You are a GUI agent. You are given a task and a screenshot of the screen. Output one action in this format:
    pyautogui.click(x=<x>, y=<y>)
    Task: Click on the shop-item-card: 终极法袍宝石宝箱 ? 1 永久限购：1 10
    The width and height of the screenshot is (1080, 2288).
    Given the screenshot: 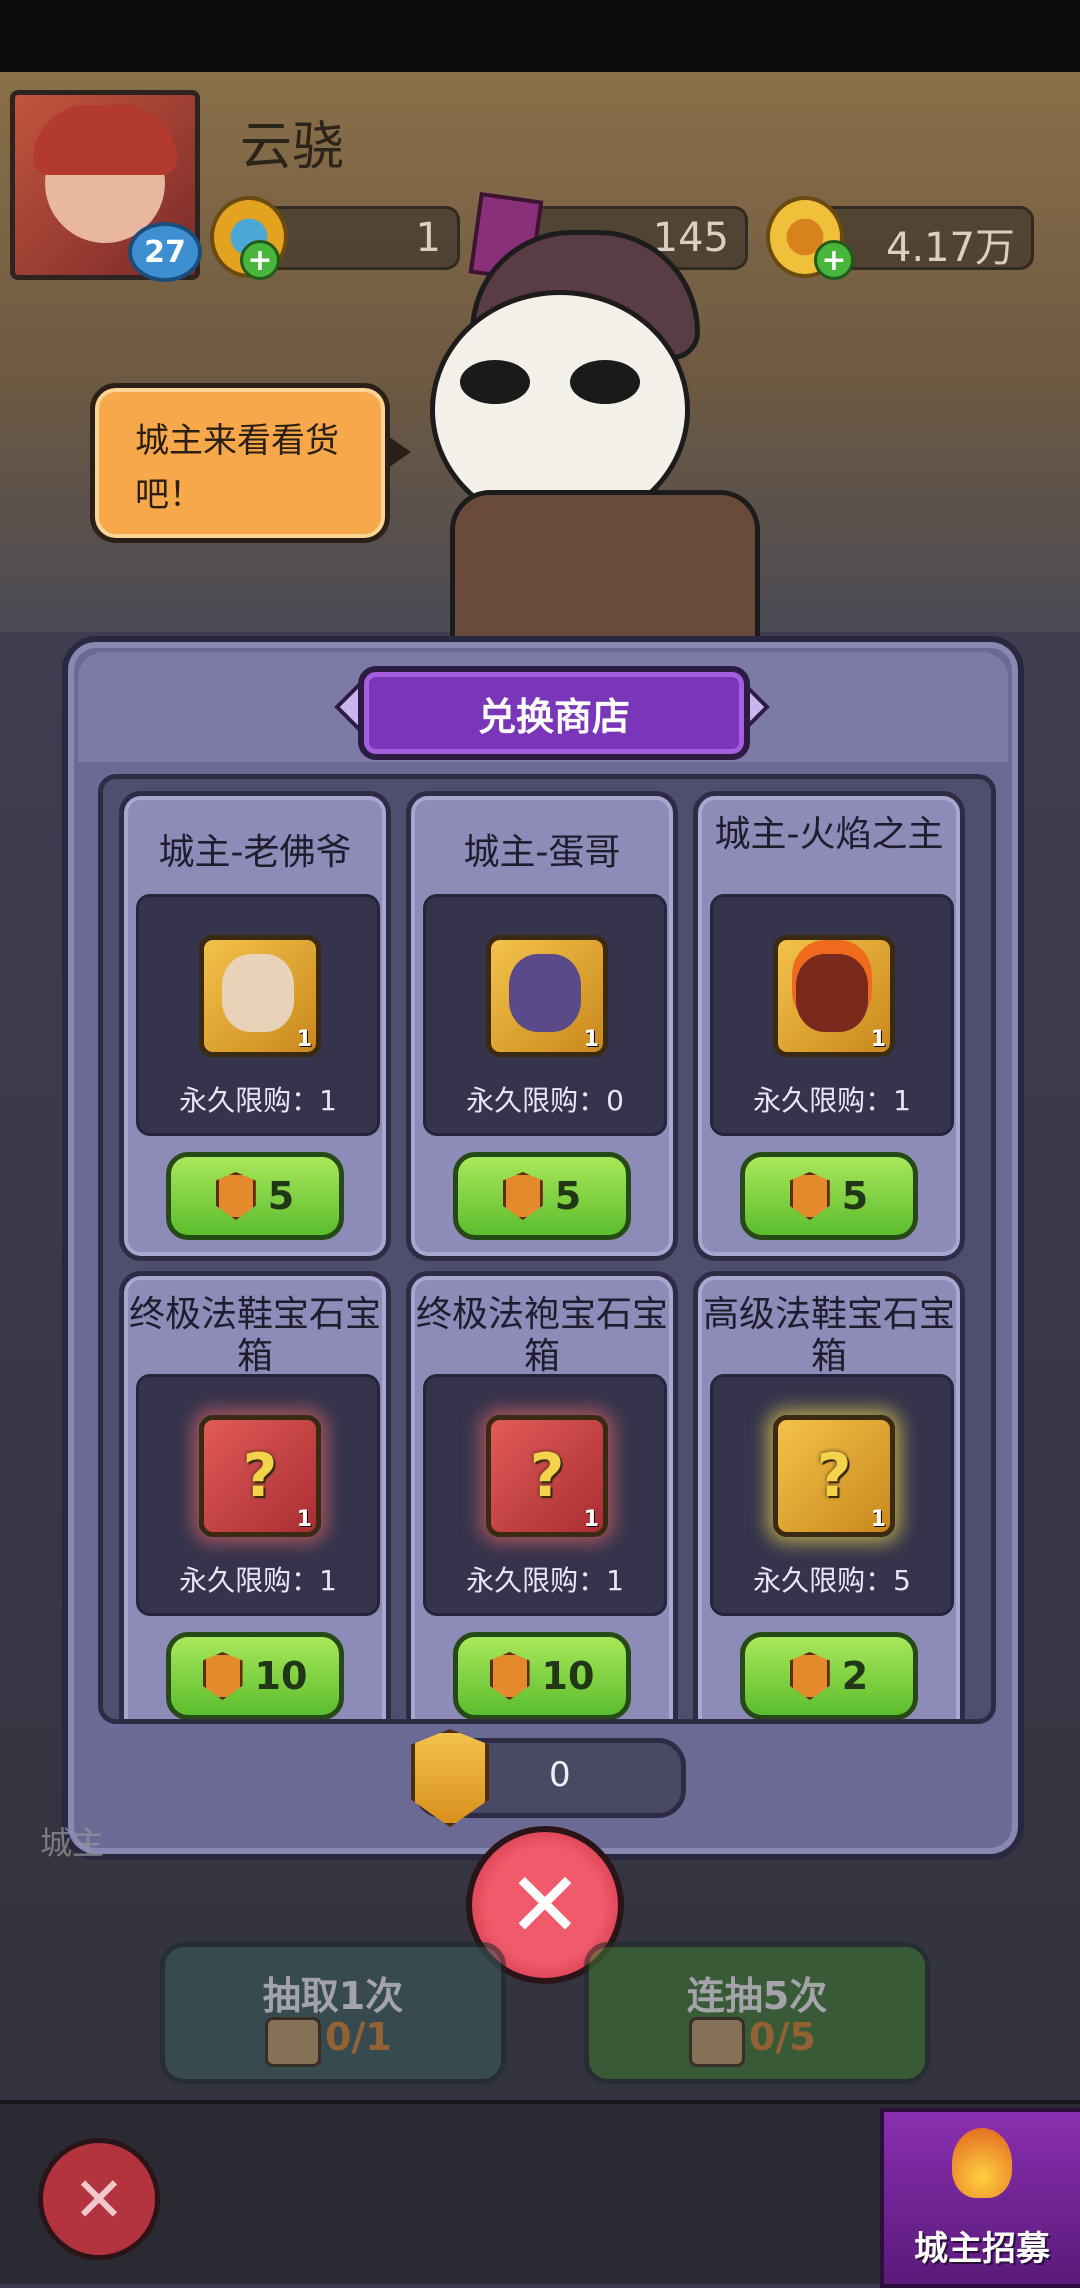 What is the action you would take?
    pyautogui.click(x=542, y=1495)
    